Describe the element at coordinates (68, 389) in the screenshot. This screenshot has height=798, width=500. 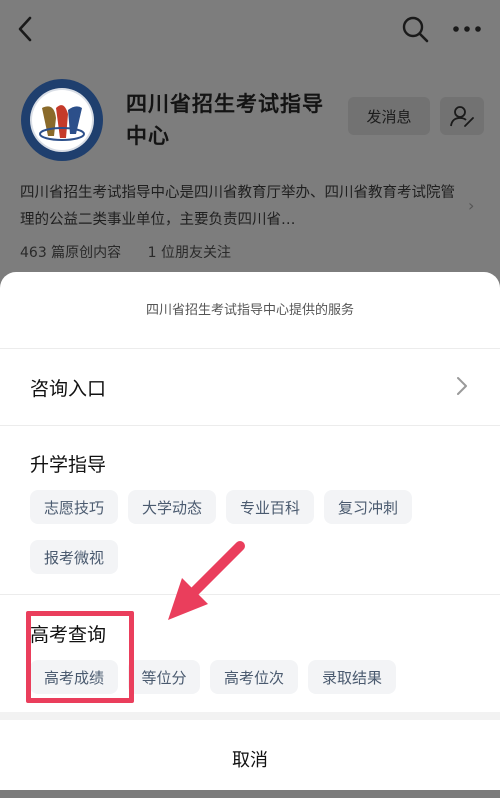
I see `consult-entry-label: 咨询入口` at that location.